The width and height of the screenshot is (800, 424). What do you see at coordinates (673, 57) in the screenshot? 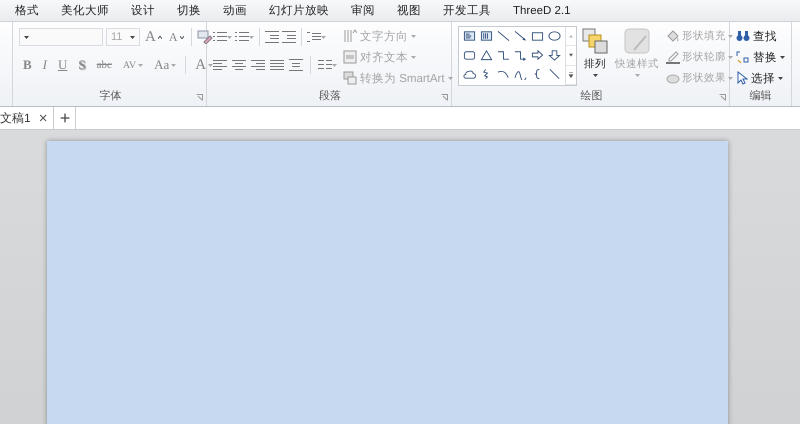
I see `pen-icon` at bounding box center [673, 57].